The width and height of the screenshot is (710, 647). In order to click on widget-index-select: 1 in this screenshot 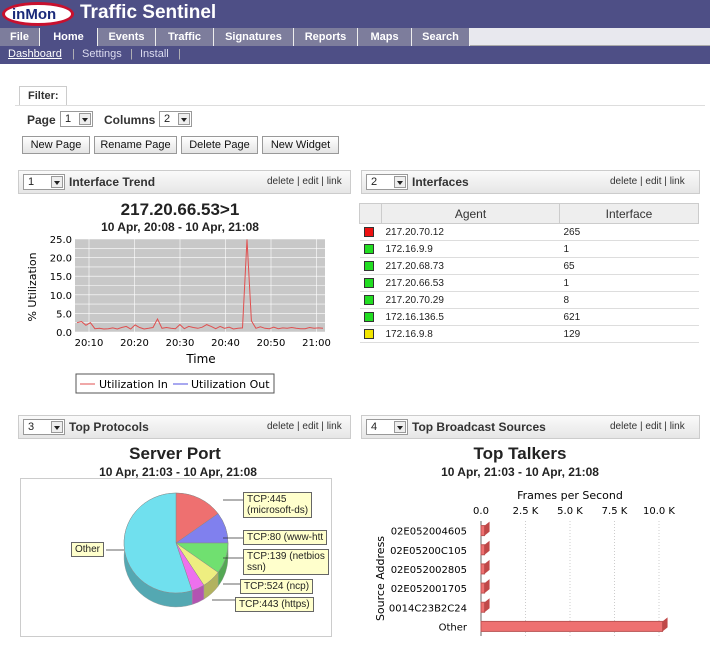, I will do `click(44, 182)`.